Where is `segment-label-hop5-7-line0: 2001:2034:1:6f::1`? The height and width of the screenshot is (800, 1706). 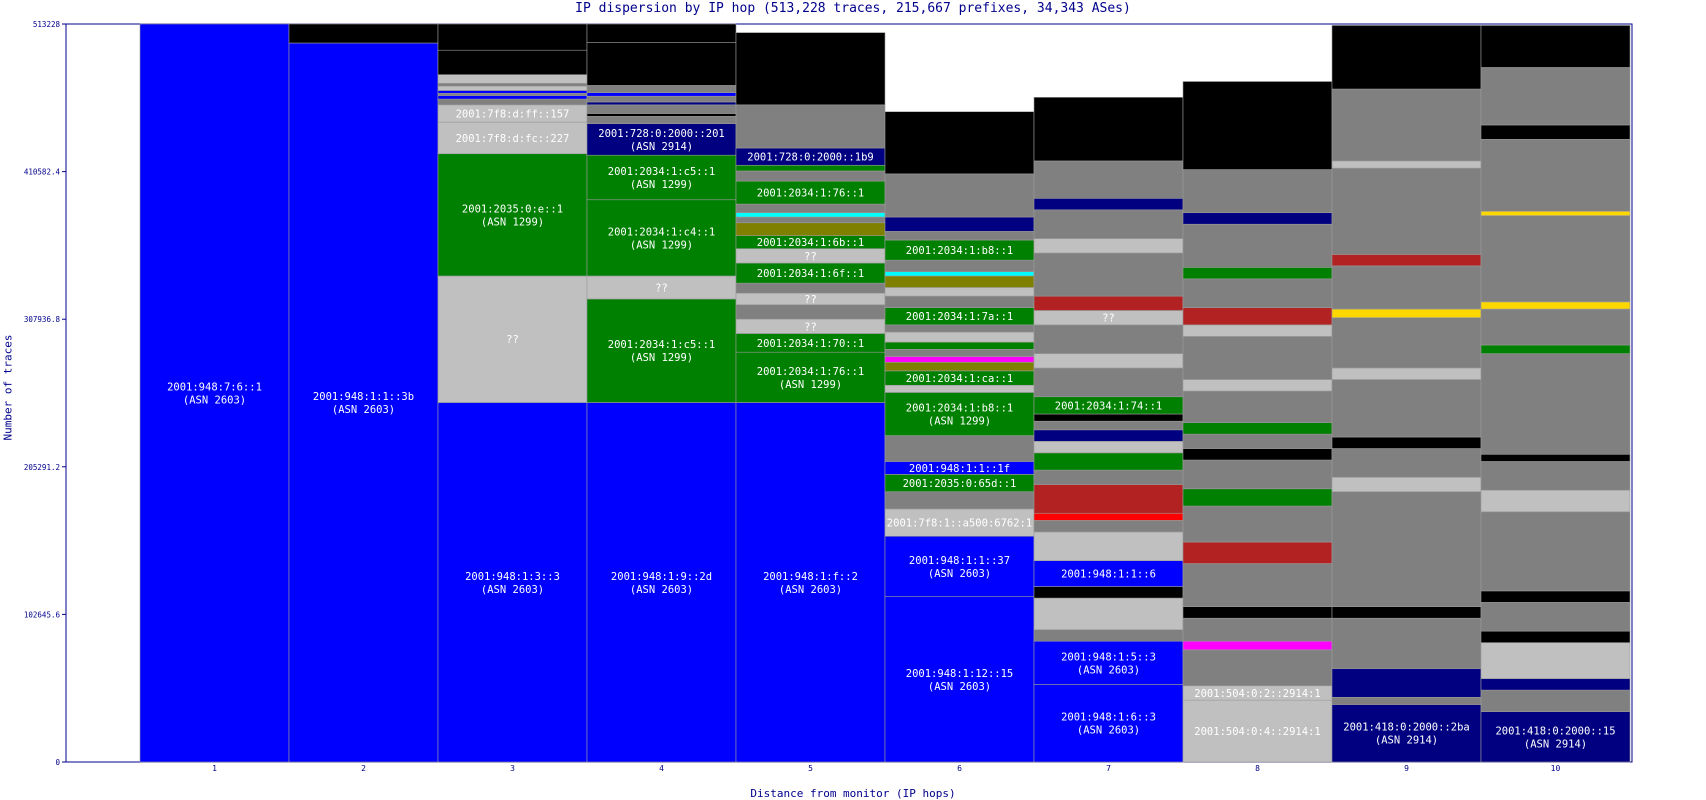
segment-label-hop5-7-line0: 2001:2034:1:6f::1 is located at coordinates (810, 274).